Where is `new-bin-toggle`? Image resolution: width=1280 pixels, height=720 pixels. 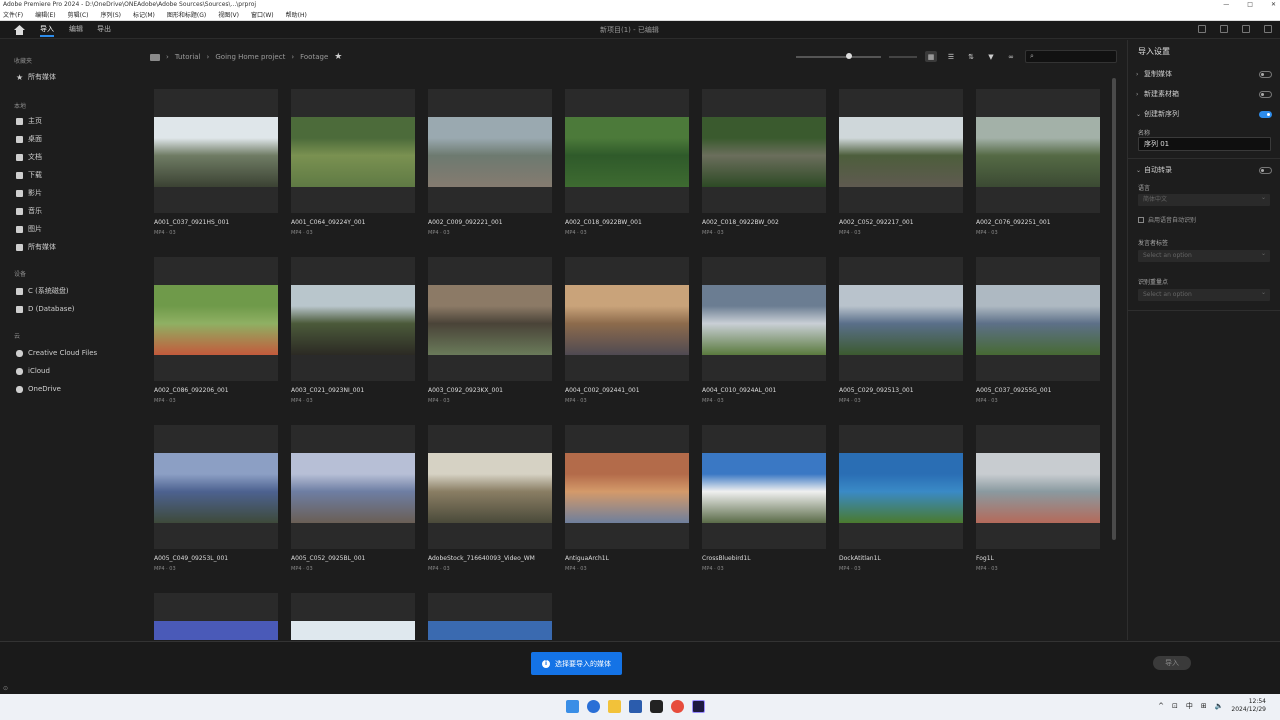 new-bin-toggle is located at coordinates (1265, 94).